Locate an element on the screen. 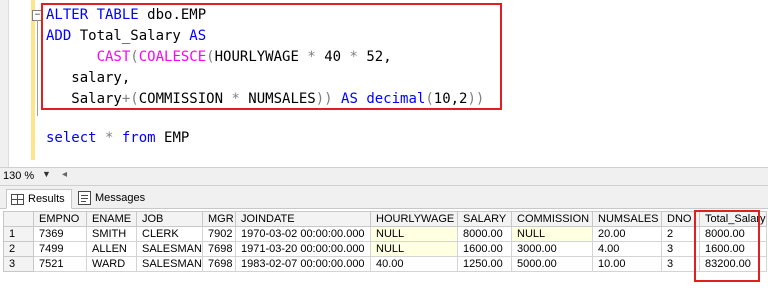  change-tracking-bar is located at coordinates (33, 80).